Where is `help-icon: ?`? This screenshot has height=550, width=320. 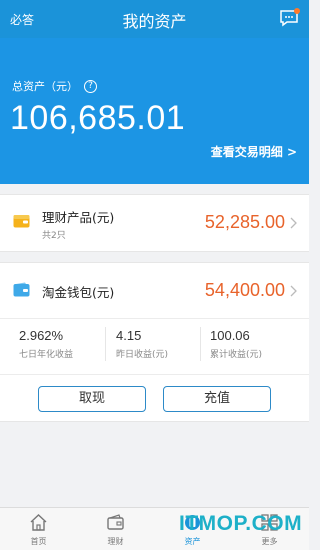
help-icon: ? is located at coordinates (90, 86).